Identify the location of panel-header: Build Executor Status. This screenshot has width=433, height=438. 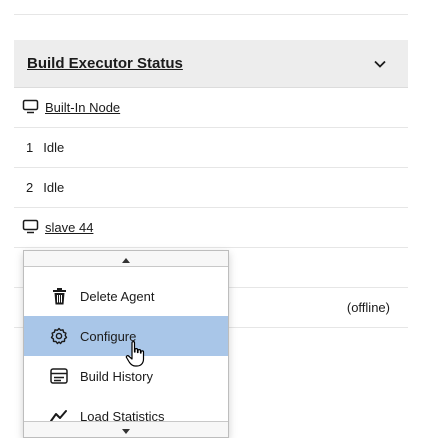
(211, 64).